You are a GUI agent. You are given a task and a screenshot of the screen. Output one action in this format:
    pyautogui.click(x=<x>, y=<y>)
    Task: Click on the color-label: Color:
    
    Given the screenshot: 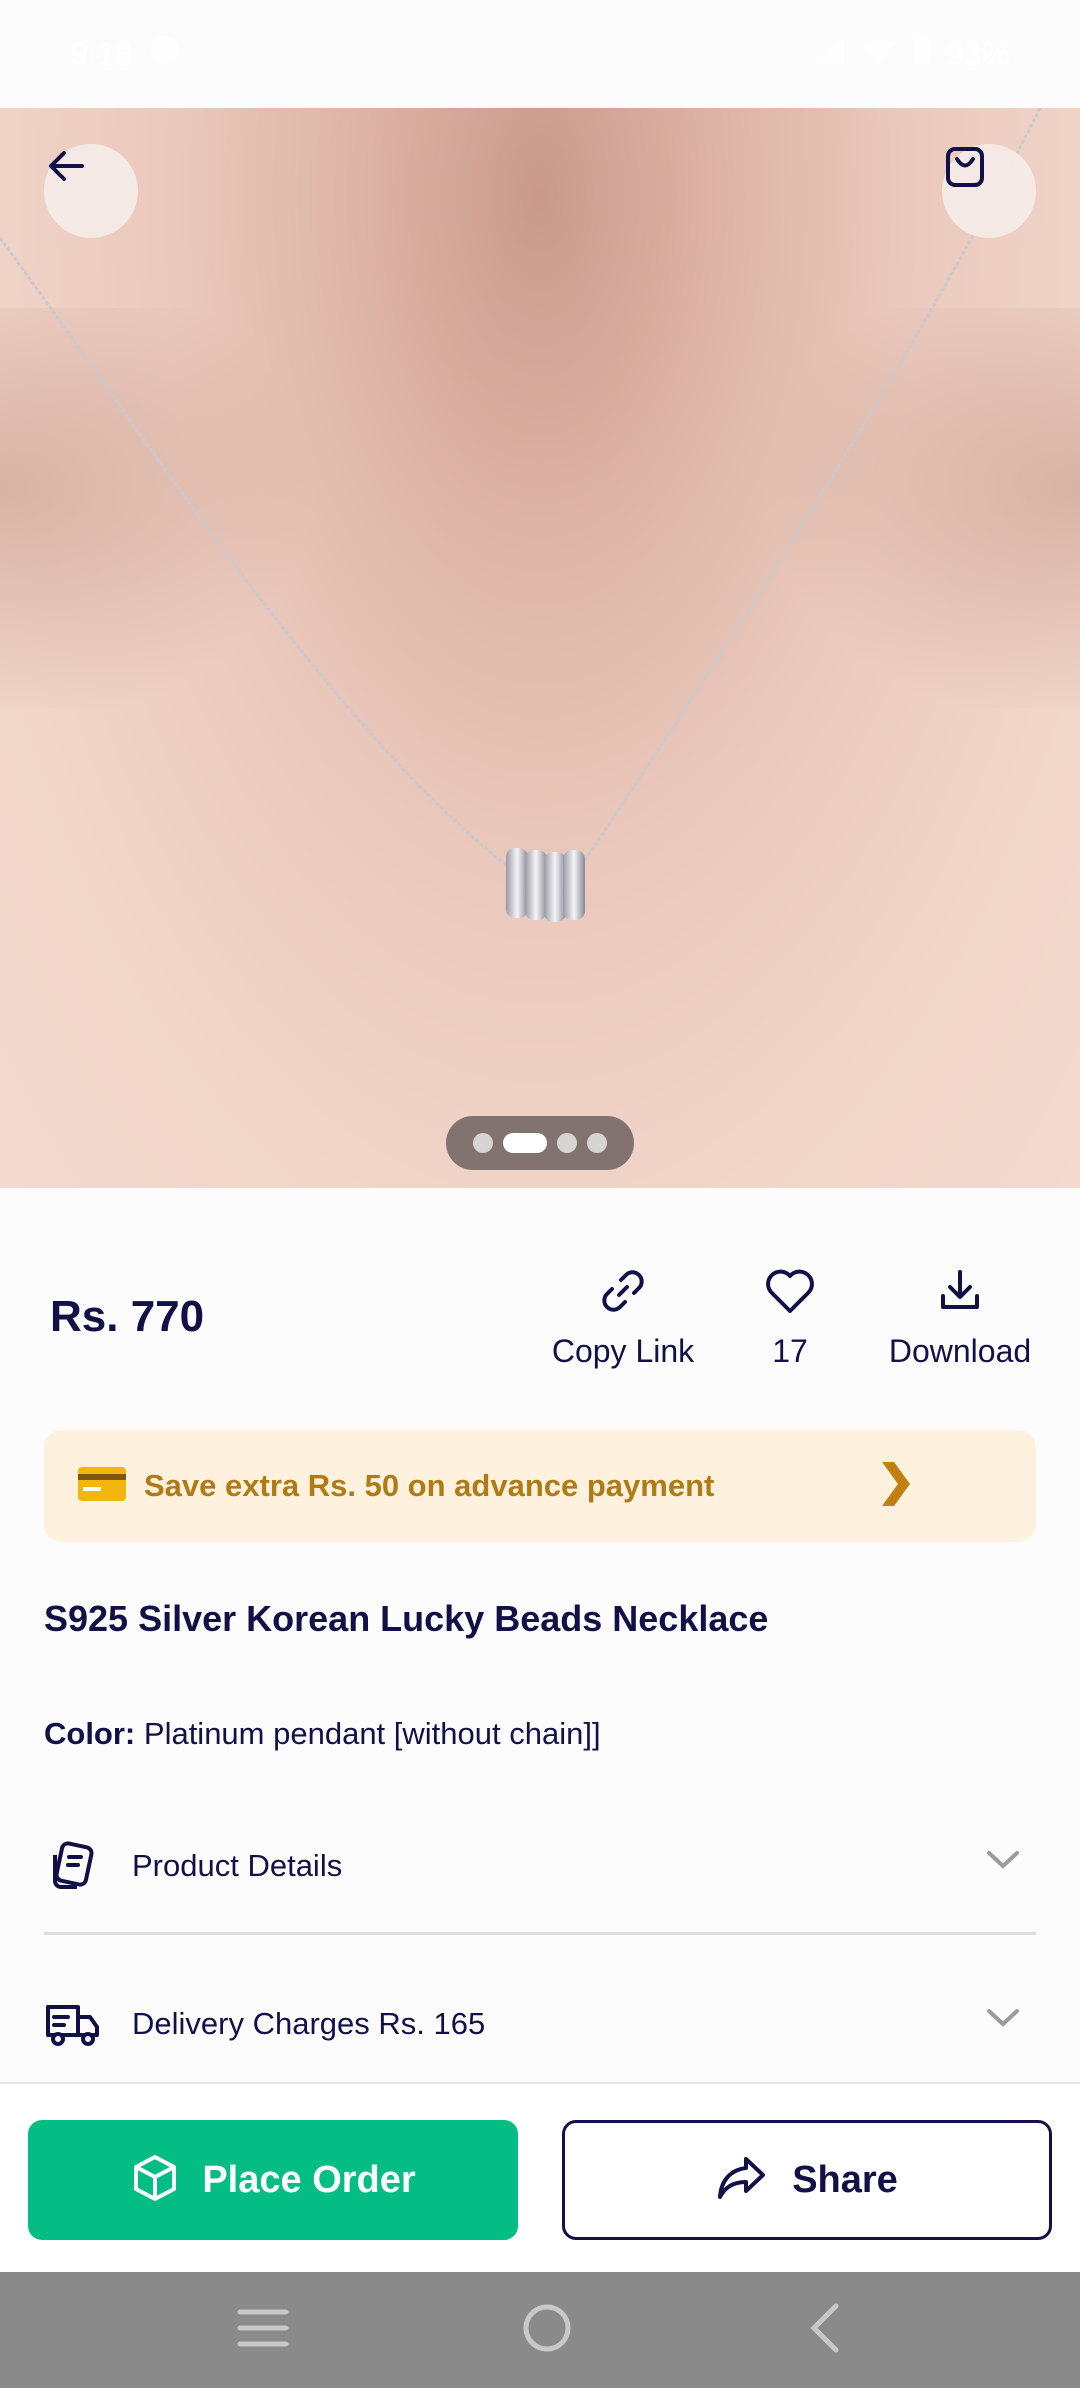 What is the action you would take?
    pyautogui.click(x=90, y=1733)
    